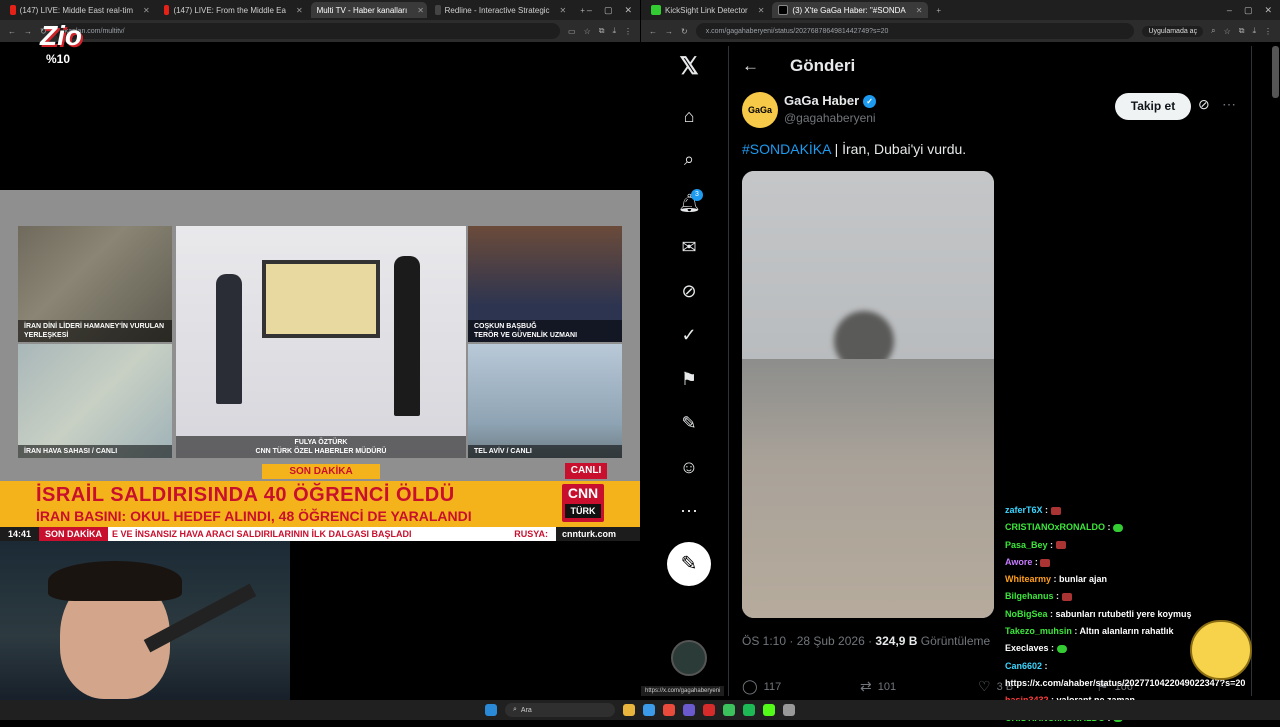 The image size is (1280, 727). What do you see at coordinates (1026, 545) in the screenshot?
I see `chat-username: Pasa_Bey` at bounding box center [1026, 545].